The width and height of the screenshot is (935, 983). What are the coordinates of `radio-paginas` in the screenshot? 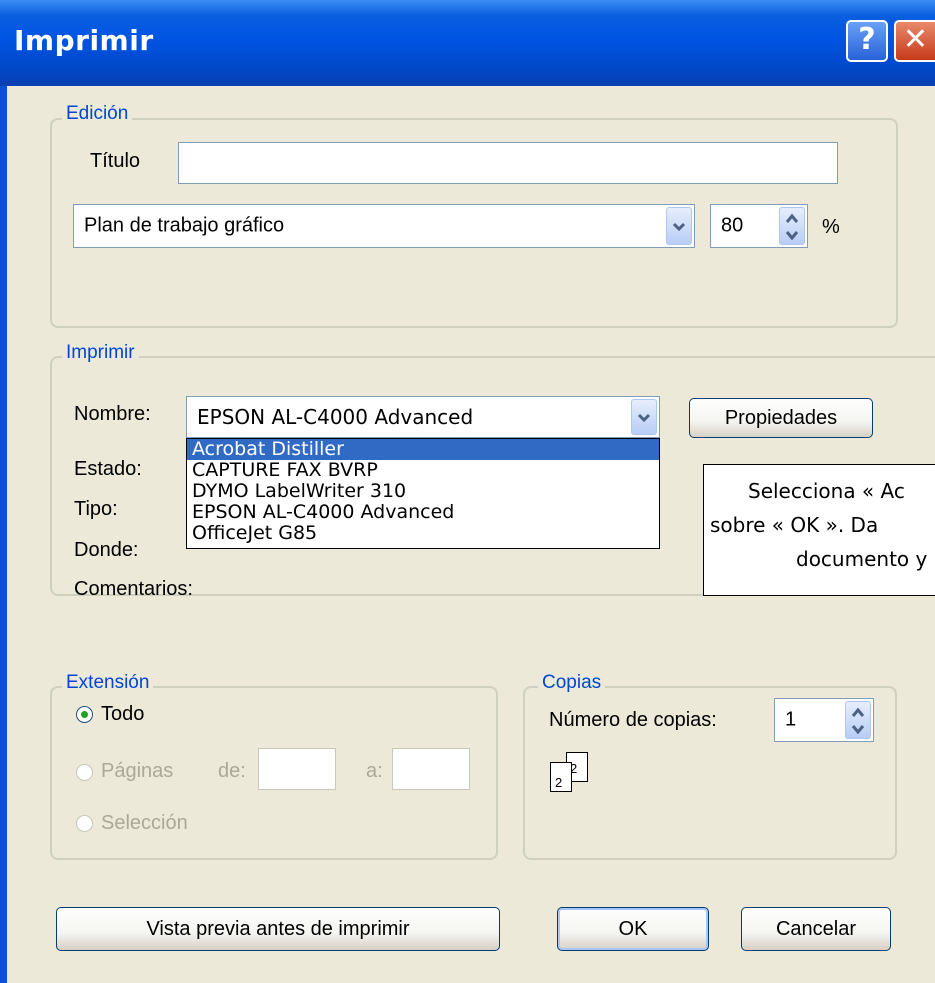 It's located at (84, 772).